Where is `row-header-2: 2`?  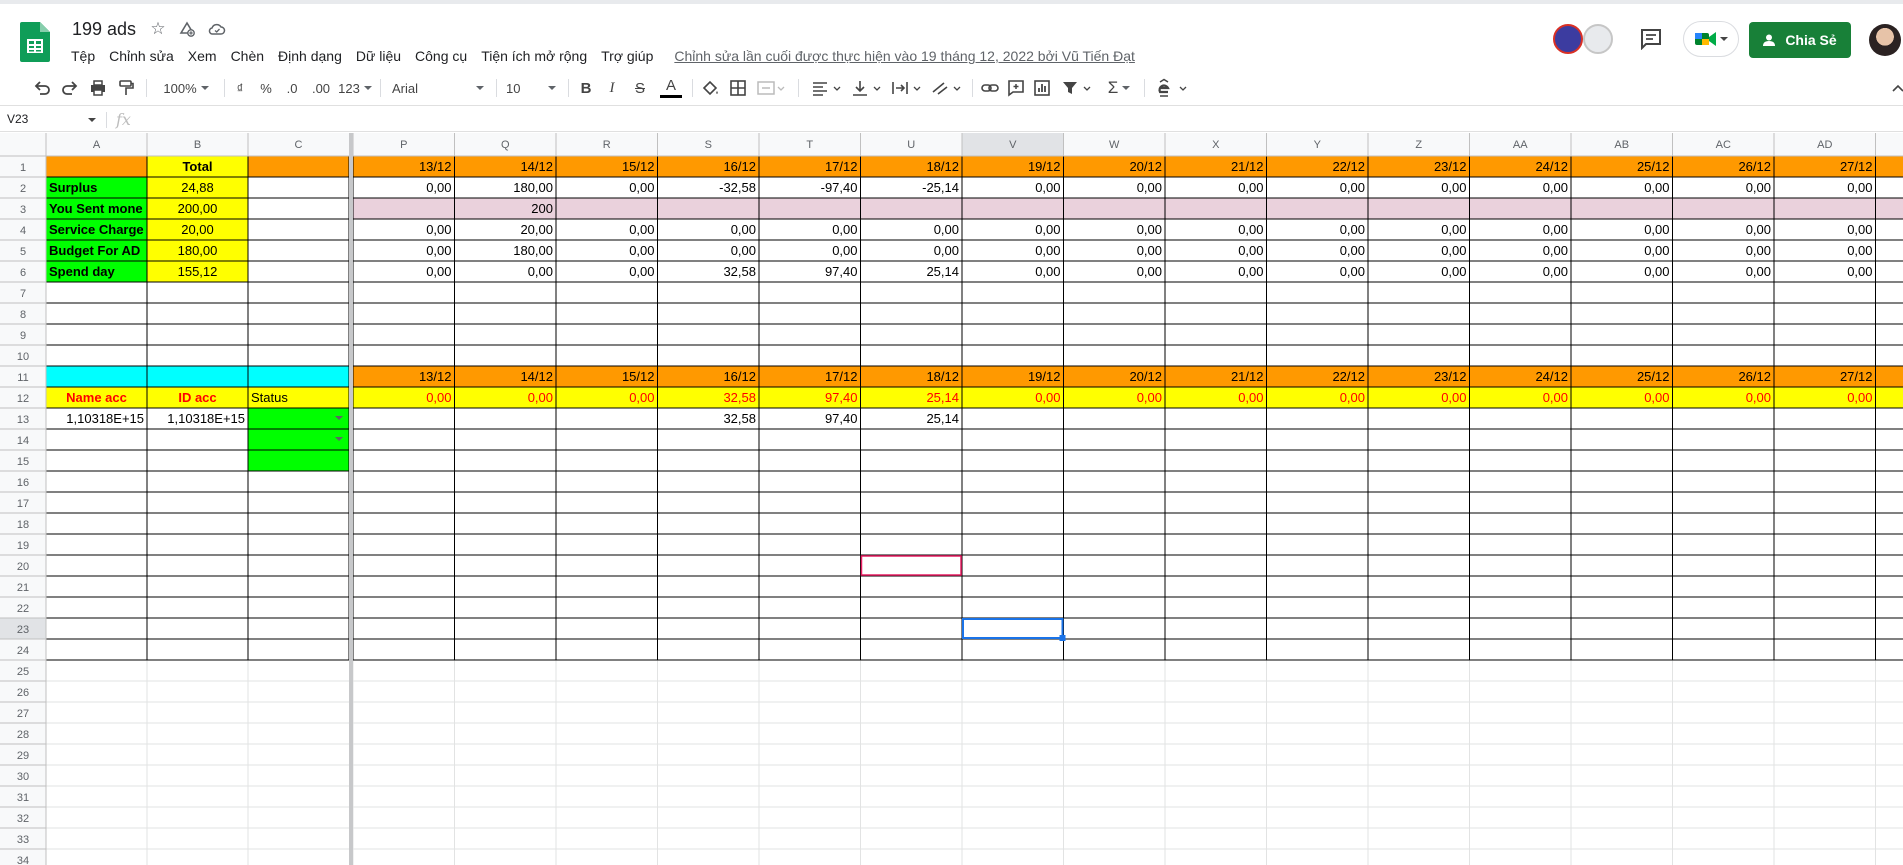
row-header-2: 2 is located at coordinates (23, 189).